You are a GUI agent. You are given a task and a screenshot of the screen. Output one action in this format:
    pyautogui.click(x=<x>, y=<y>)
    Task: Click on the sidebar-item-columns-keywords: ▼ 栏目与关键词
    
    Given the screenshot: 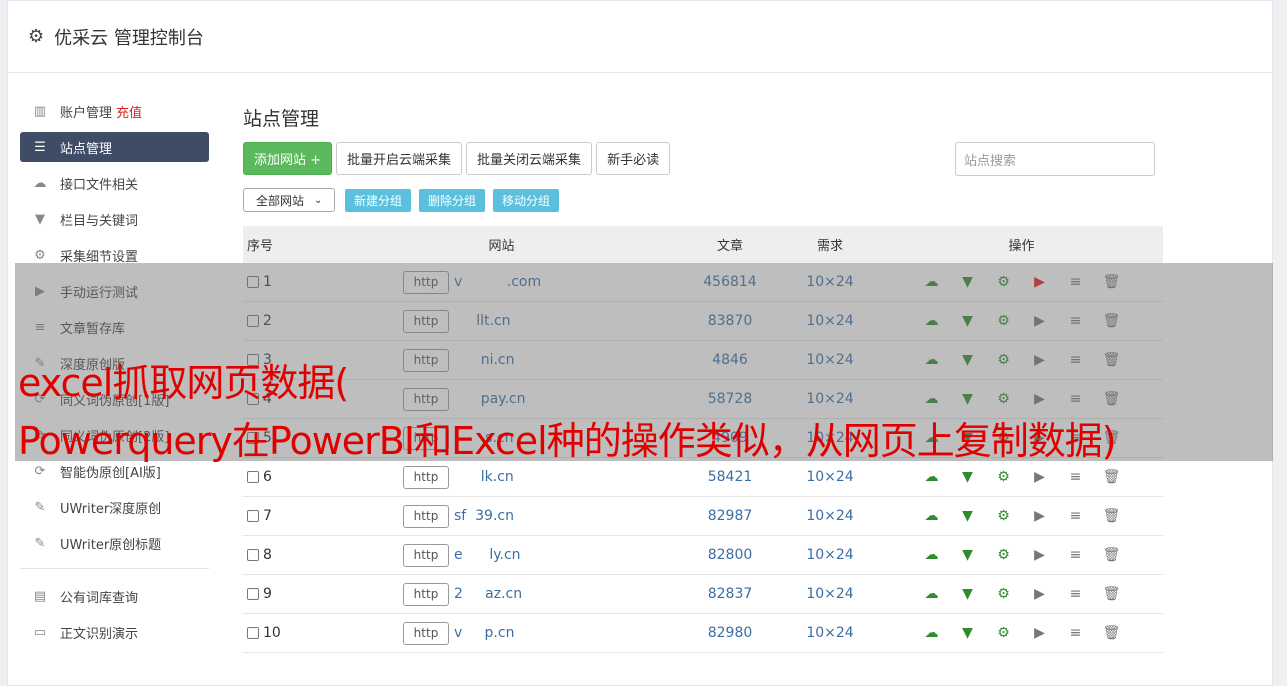 What is the action you would take?
    pyautogui.click(x=114, y=219)
    